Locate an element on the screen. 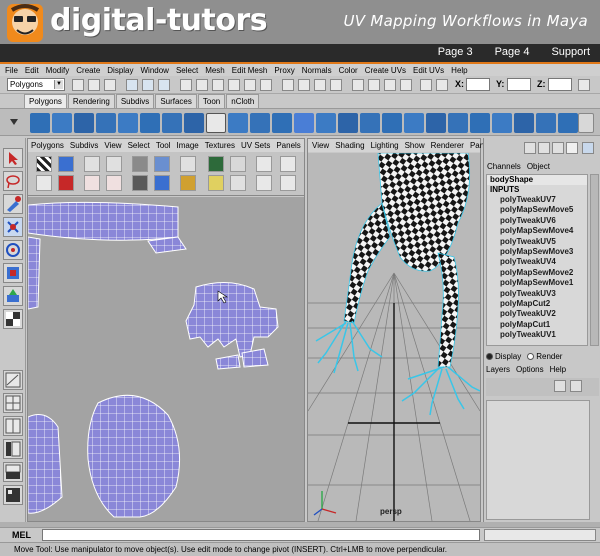  uv-menu-panels: Panels is located at coordinates (288, 145).